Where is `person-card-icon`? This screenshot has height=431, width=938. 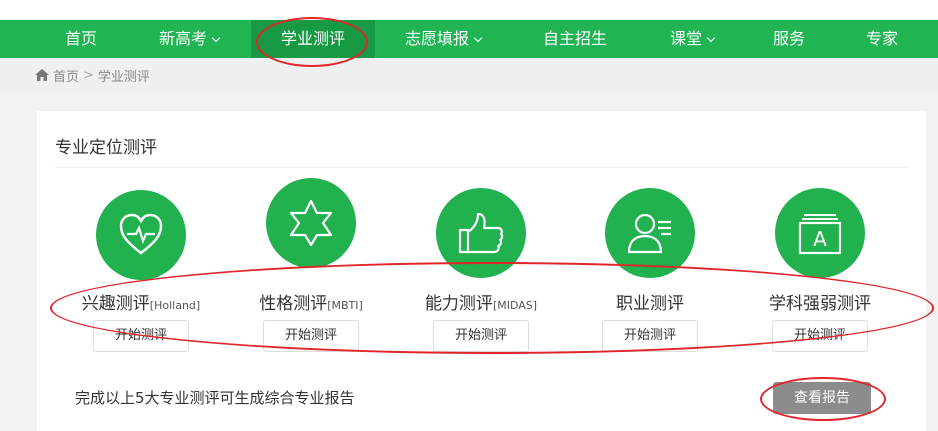
person-card-icon is located at coordinates (649, 233).